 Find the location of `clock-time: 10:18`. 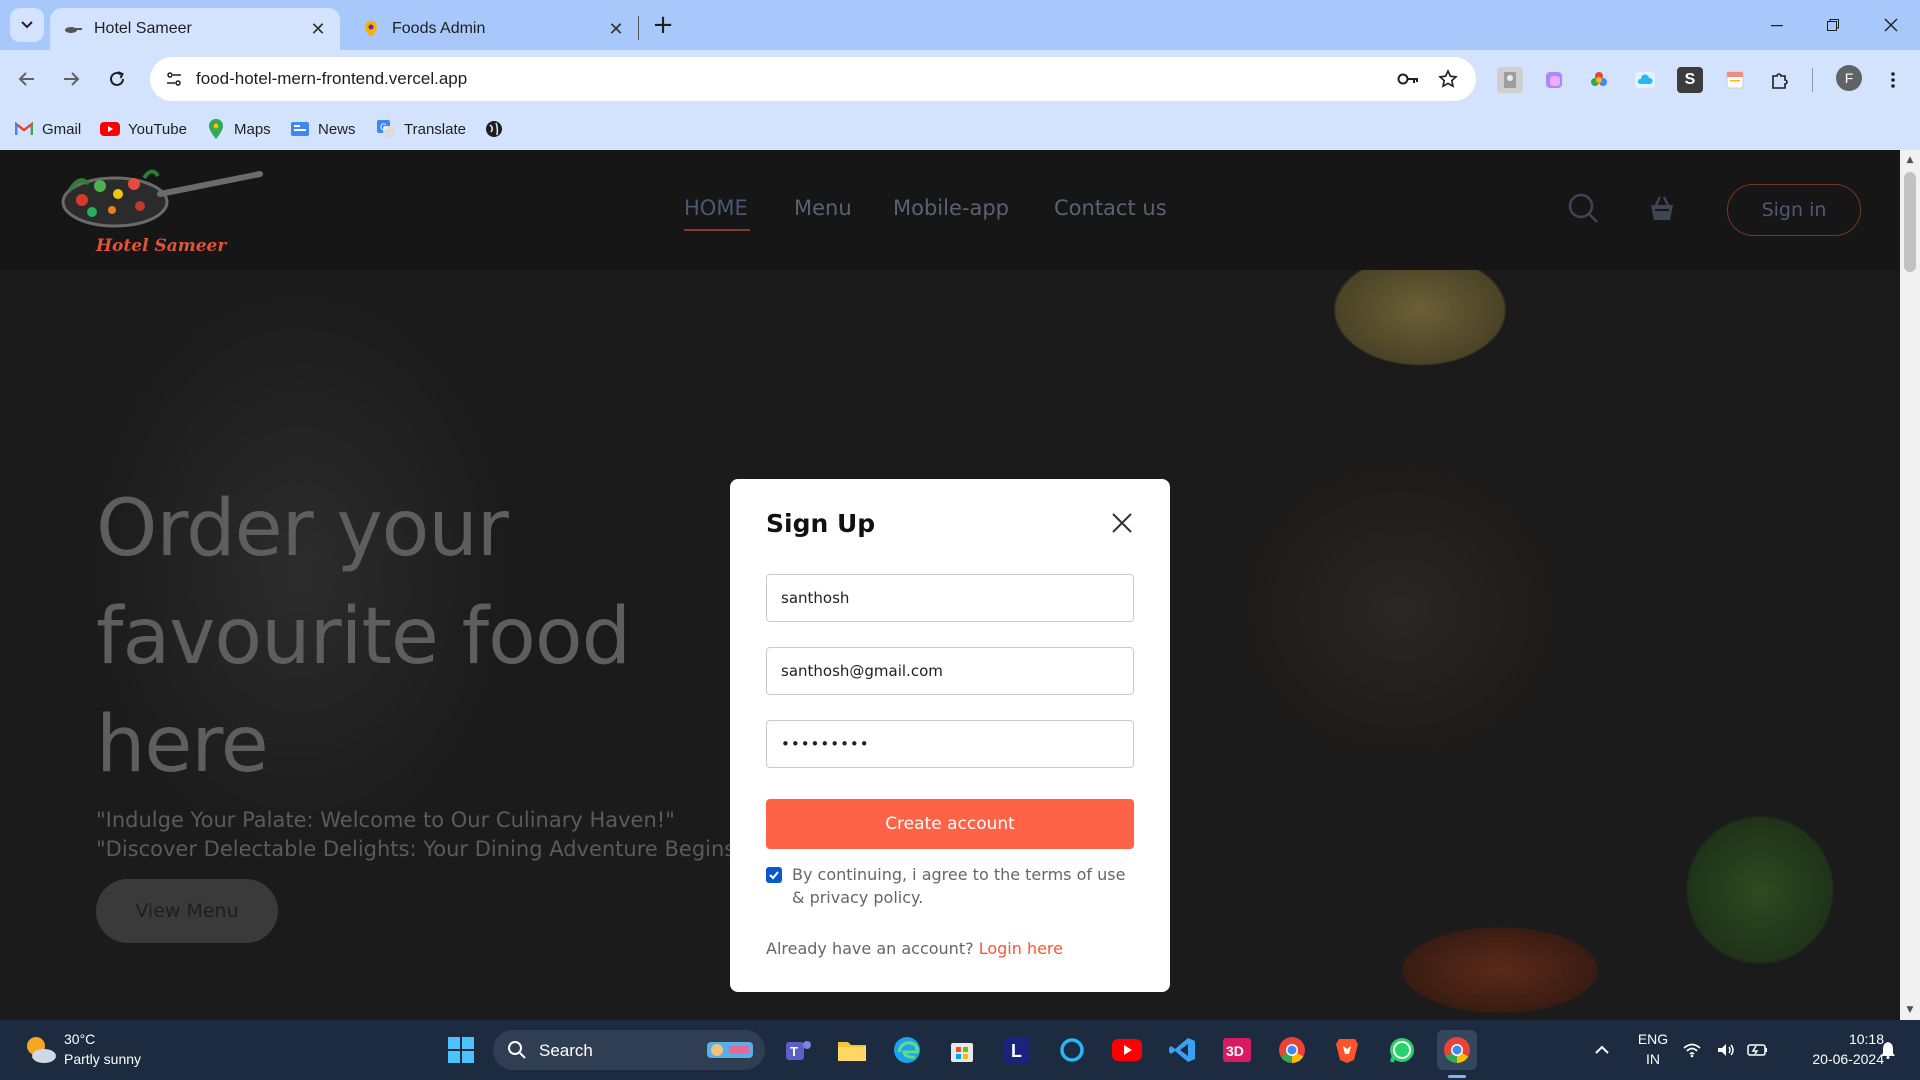

clock-time: 10:18 is located at coordinates (1834, 1039).